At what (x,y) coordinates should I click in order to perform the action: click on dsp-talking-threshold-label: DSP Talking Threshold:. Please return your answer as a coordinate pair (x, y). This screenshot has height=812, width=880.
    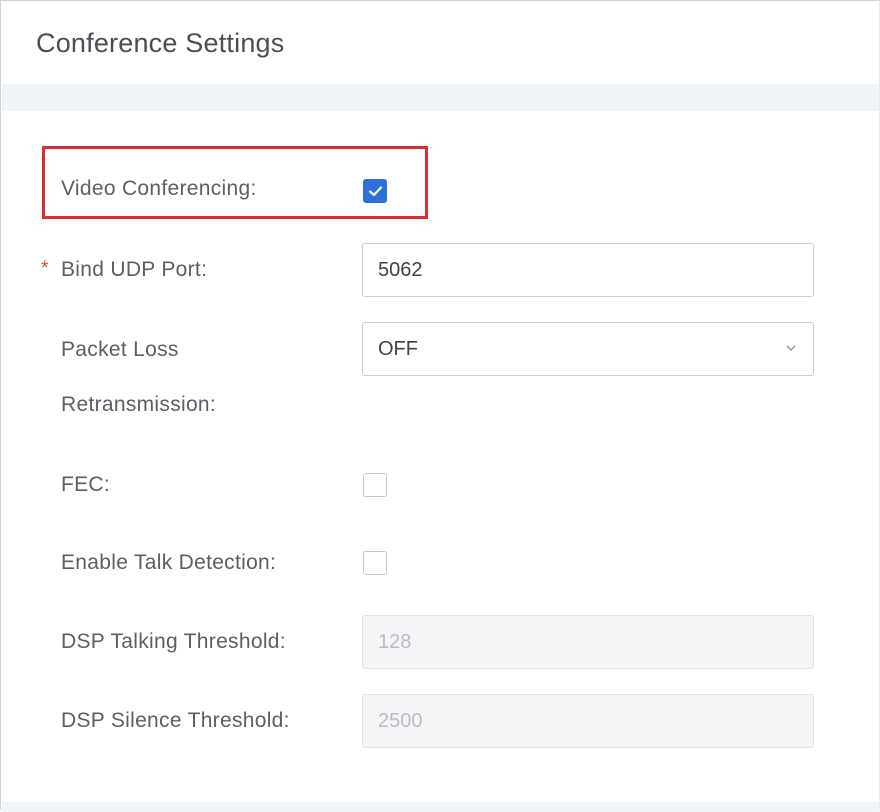
    Looking at the image, I should click on (173, 641).